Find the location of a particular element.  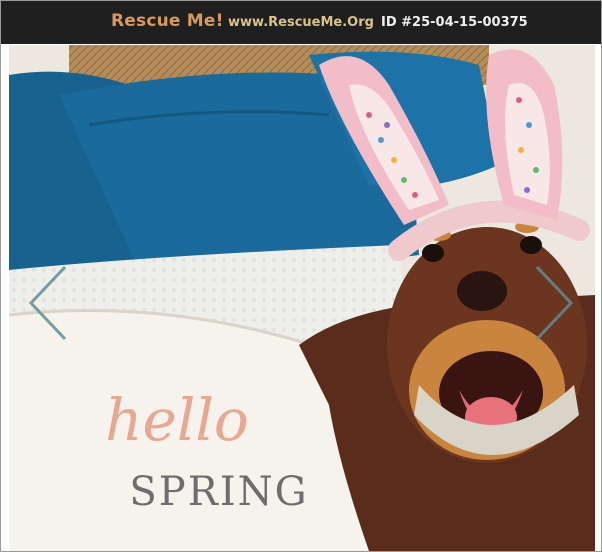

next-photo-button is located at coordinates (555, 303).